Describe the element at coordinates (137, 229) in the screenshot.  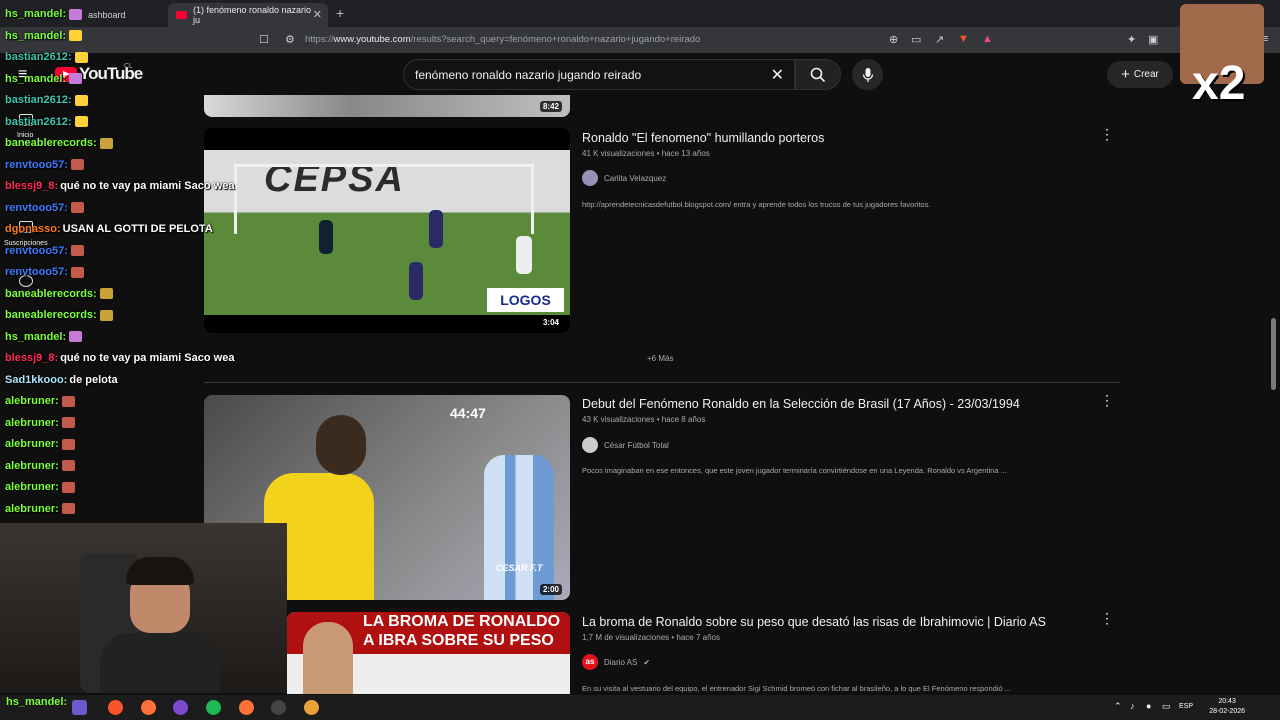
I see `chat-text: USAN AL GOTTI DE PELOTA` at that location.